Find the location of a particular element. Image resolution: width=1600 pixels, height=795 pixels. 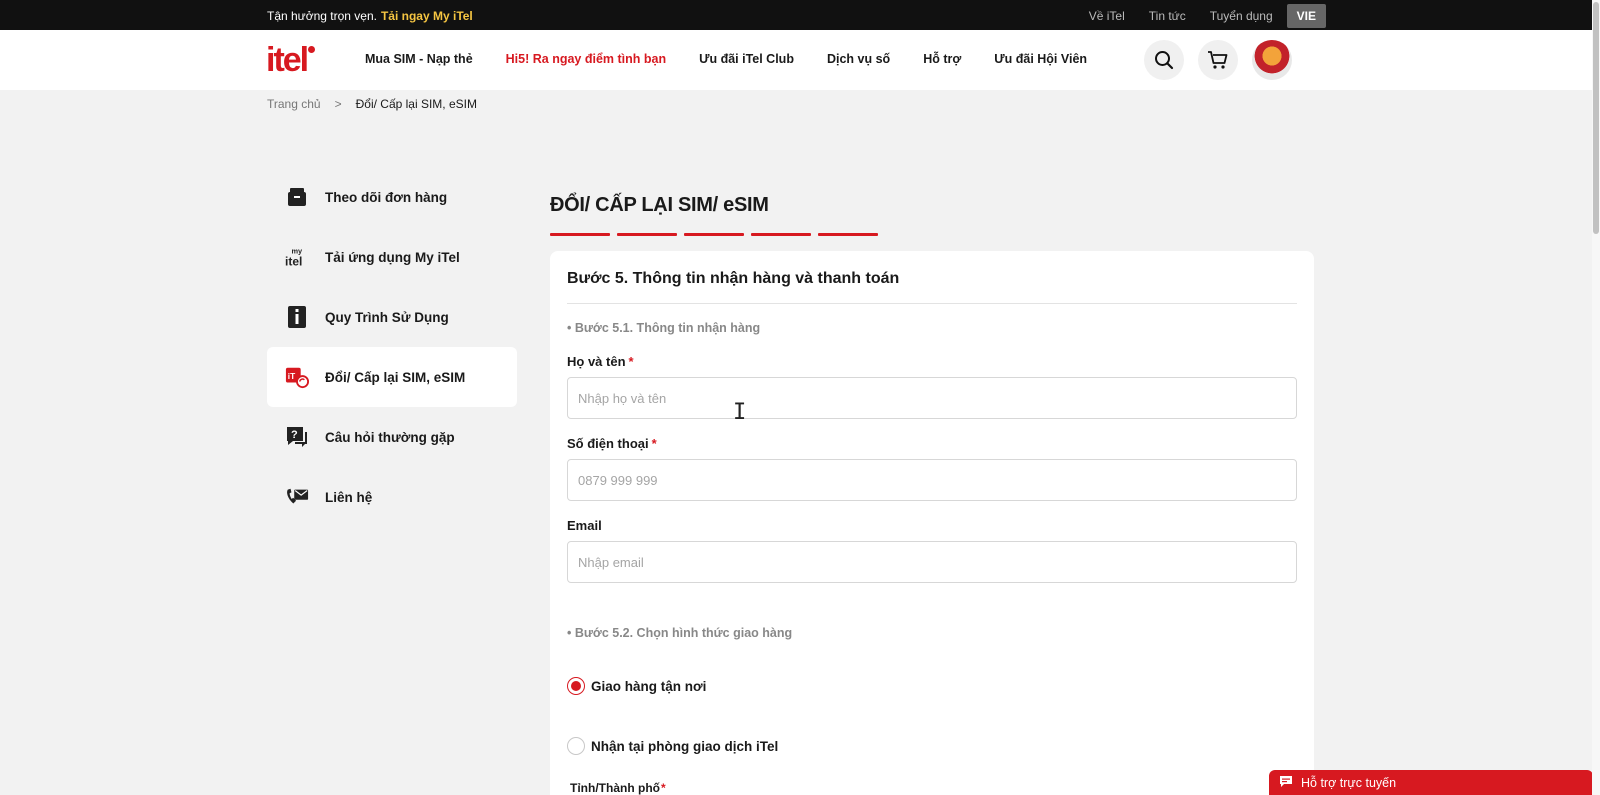

divider is located at coordinates (932, 303).